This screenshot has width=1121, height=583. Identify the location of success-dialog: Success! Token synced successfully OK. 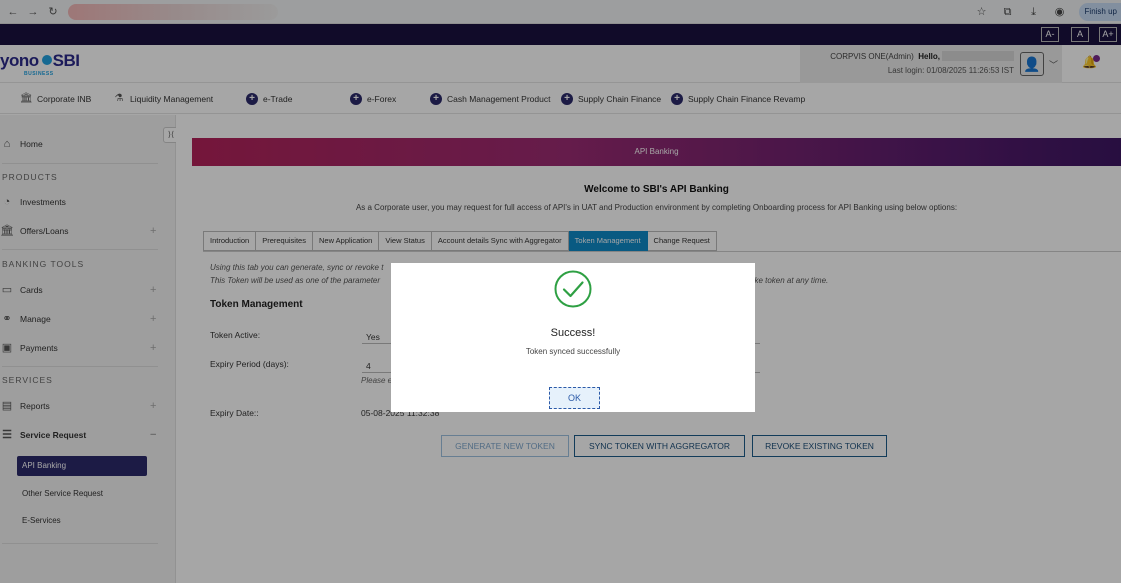
(573, 337).